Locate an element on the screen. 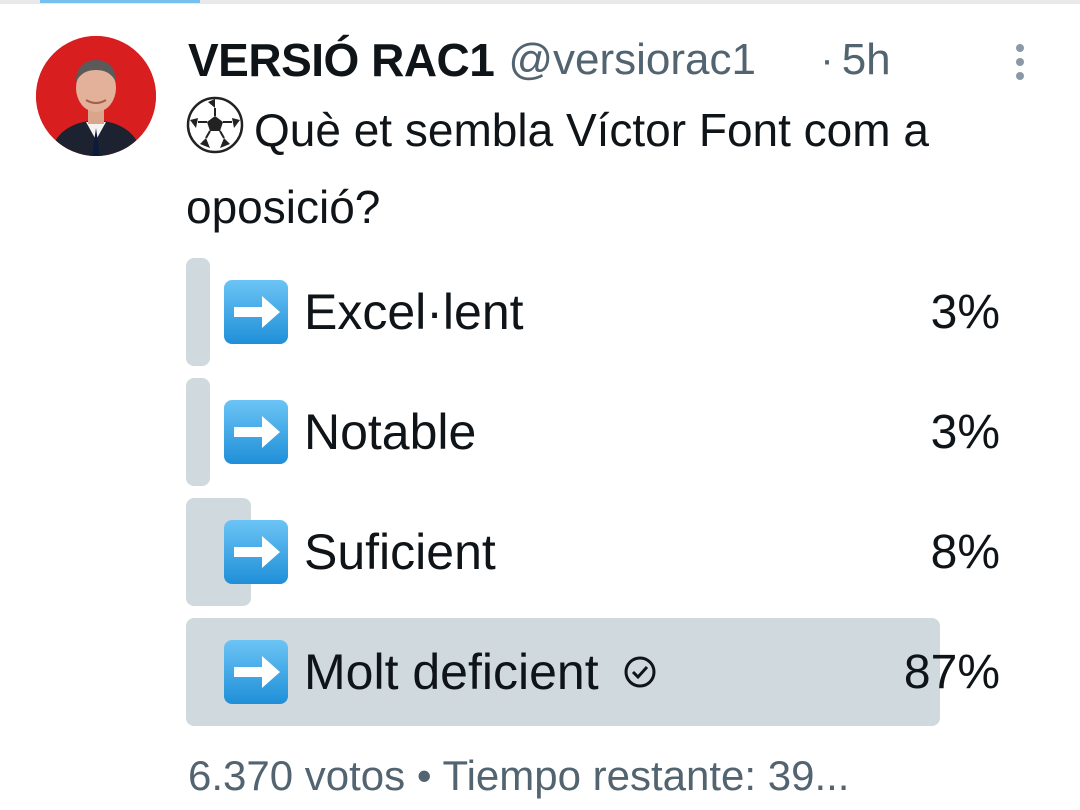  check-circle-icon is located at coordinates (640, 672).